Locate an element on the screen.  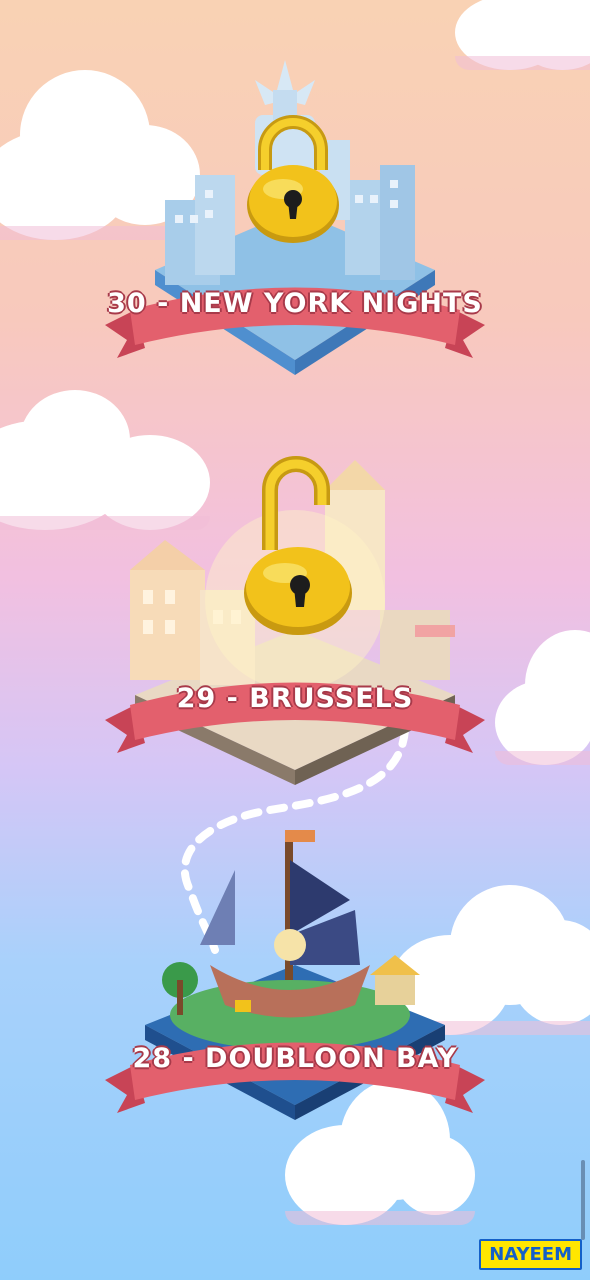
watermark-label: NAYEEM is located at coordinates (530, 1254).